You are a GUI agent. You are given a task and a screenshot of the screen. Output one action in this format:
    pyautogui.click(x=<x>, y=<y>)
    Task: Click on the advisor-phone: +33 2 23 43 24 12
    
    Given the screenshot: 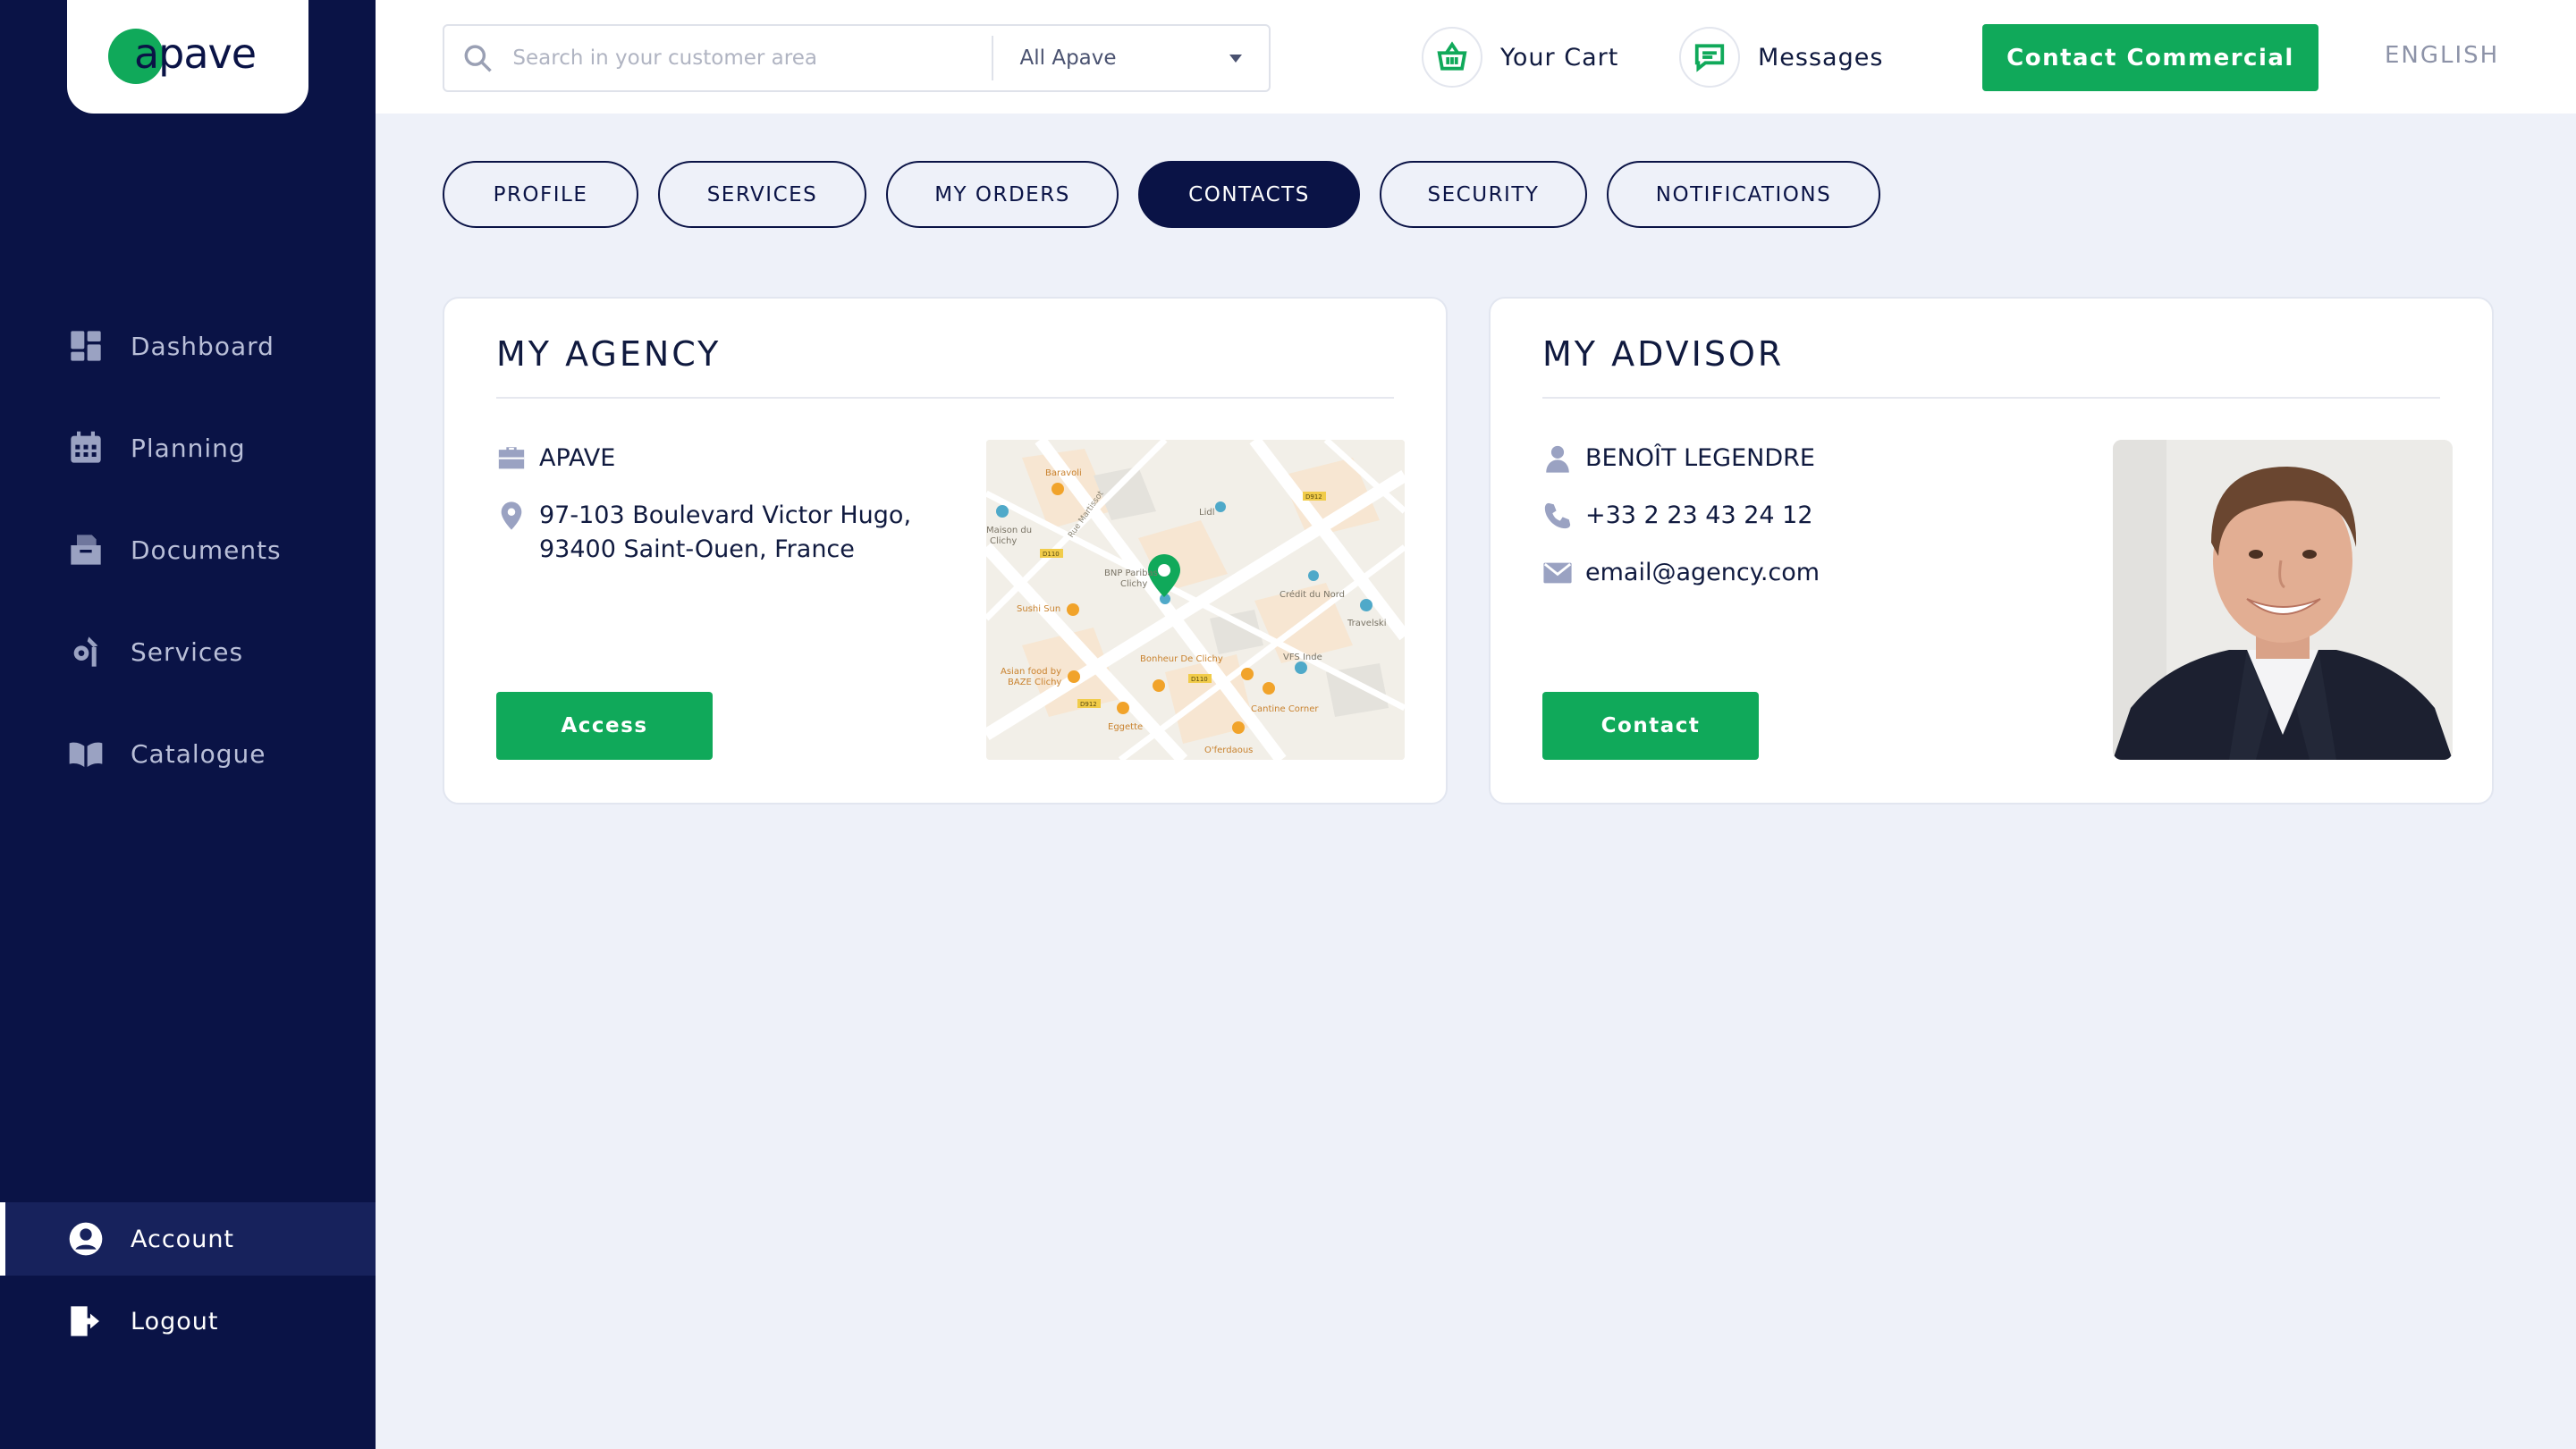 What is the action you would take?
    pyautogui.click(x=1699, y=516)
    